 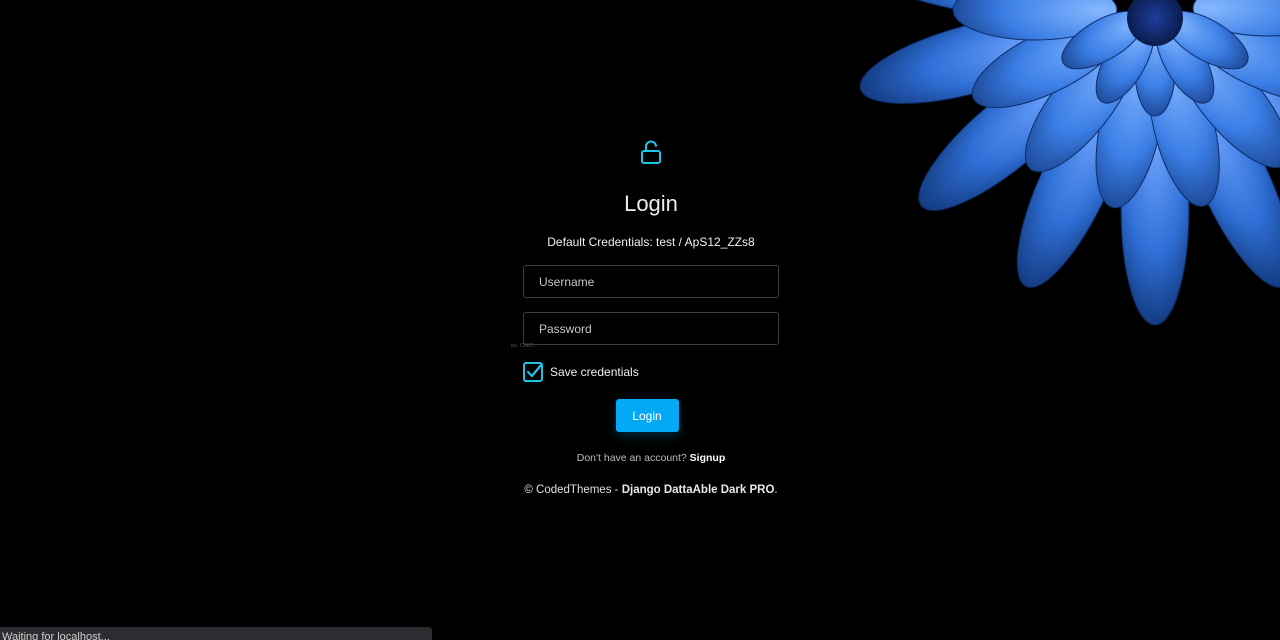 What do you see at coordinates (651, 281) in the screenshot?
I see `username-input` at bounding box center [651, 281].